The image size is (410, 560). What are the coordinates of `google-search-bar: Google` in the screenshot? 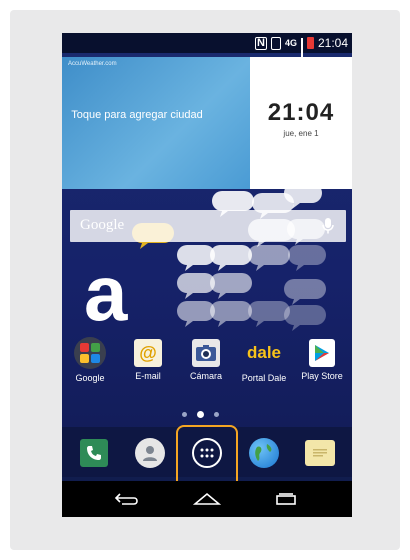 It's located at (208, 226).